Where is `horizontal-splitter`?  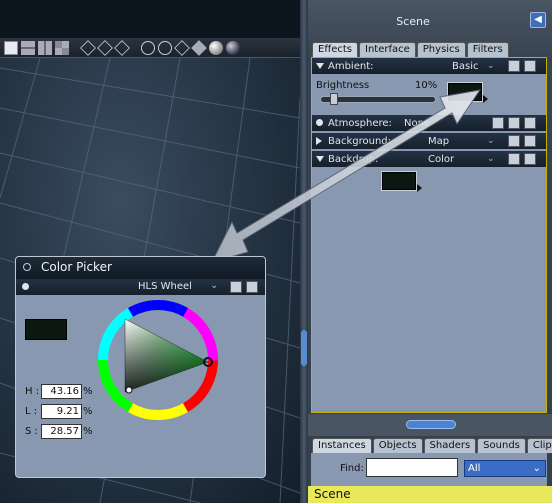 horizontal-splitter is located at coordinates (430, 425).